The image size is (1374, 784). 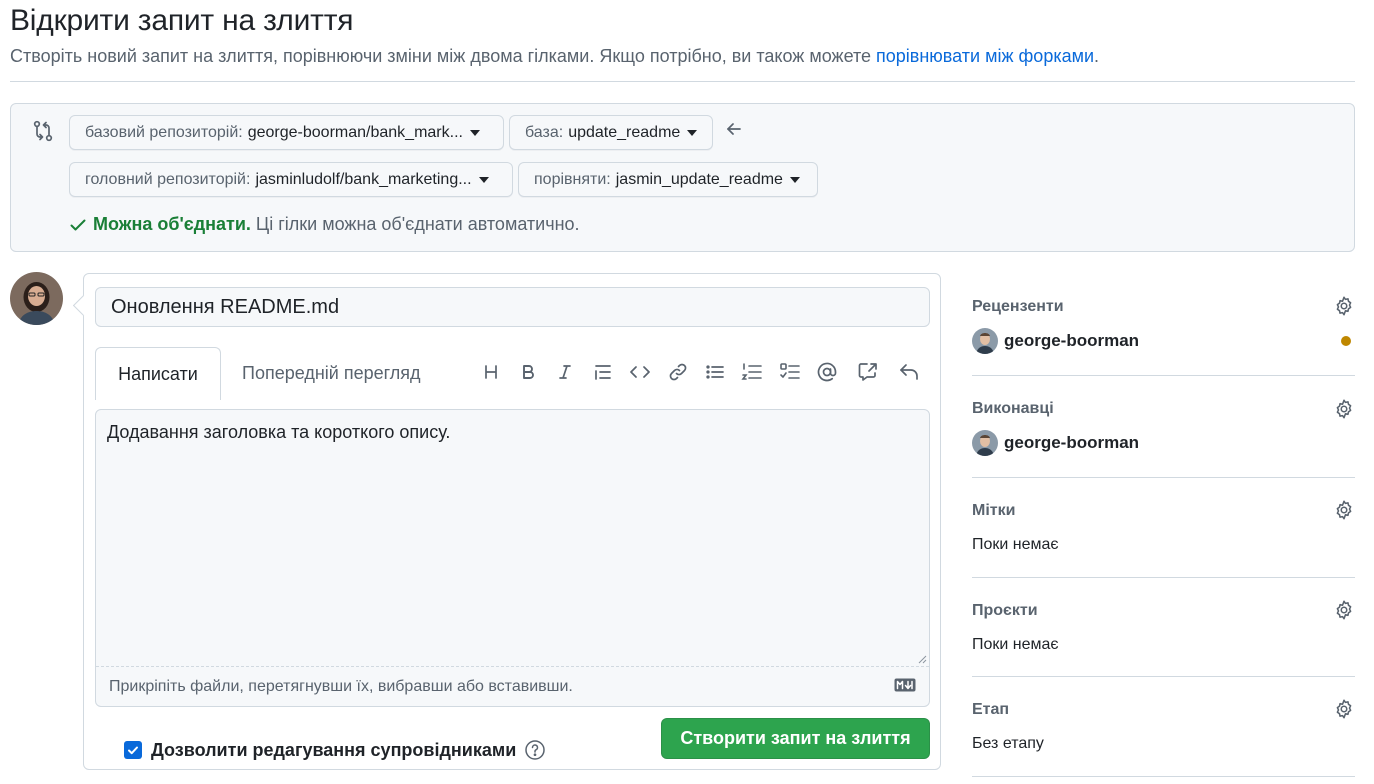 What do you see at coordinates (603, 372) in the screenshot?
I see `quote-icon` at bounding box center [603, 372].